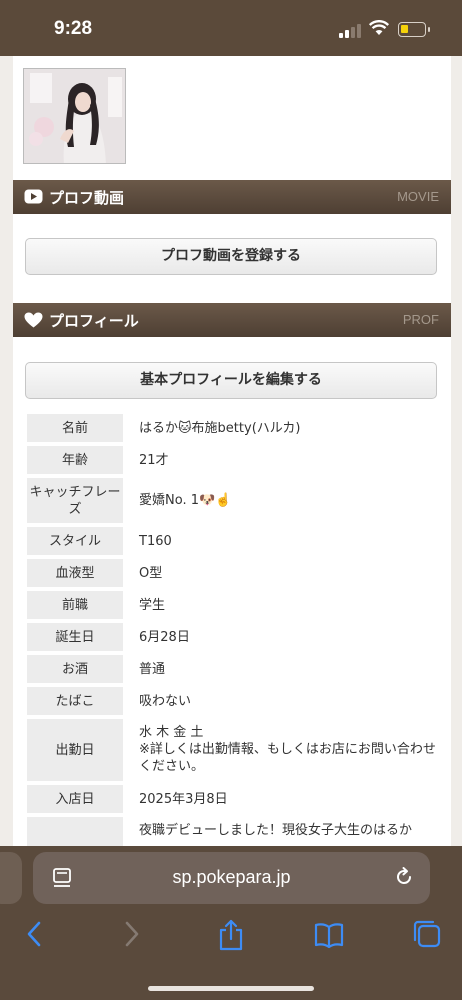  I want to click on section-title-prof: プロフィール, so click(94, 321).